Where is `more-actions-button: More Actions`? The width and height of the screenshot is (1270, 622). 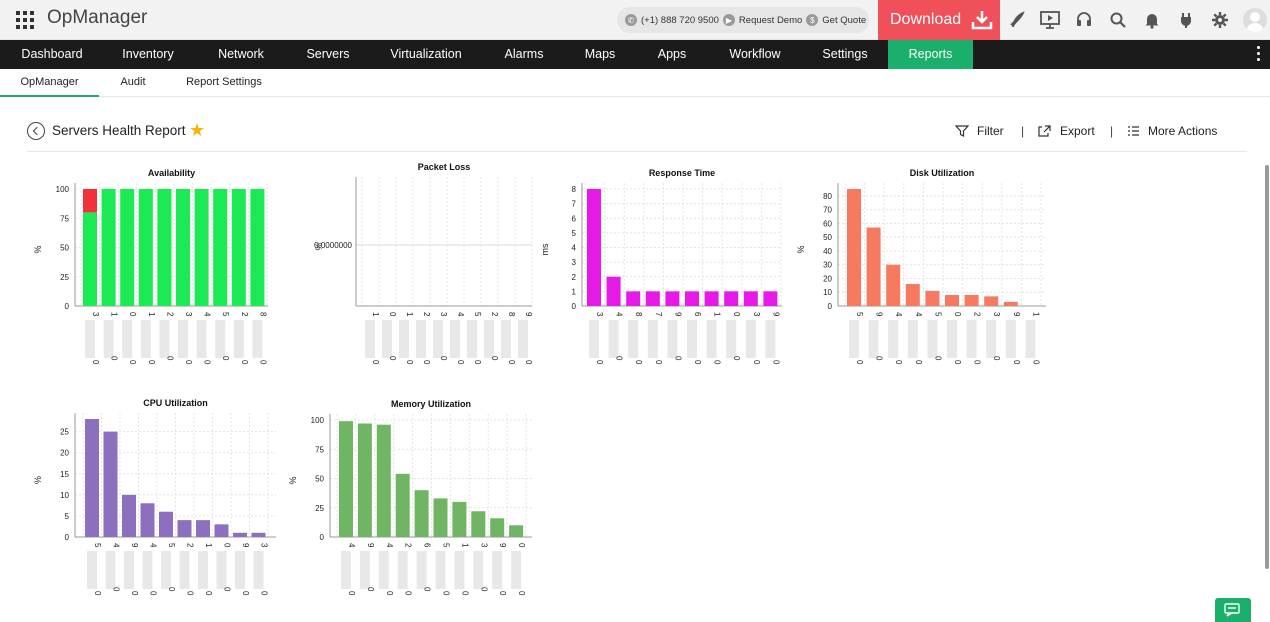
more-actions-button: More Actions is located at coordinates (1172, 131).